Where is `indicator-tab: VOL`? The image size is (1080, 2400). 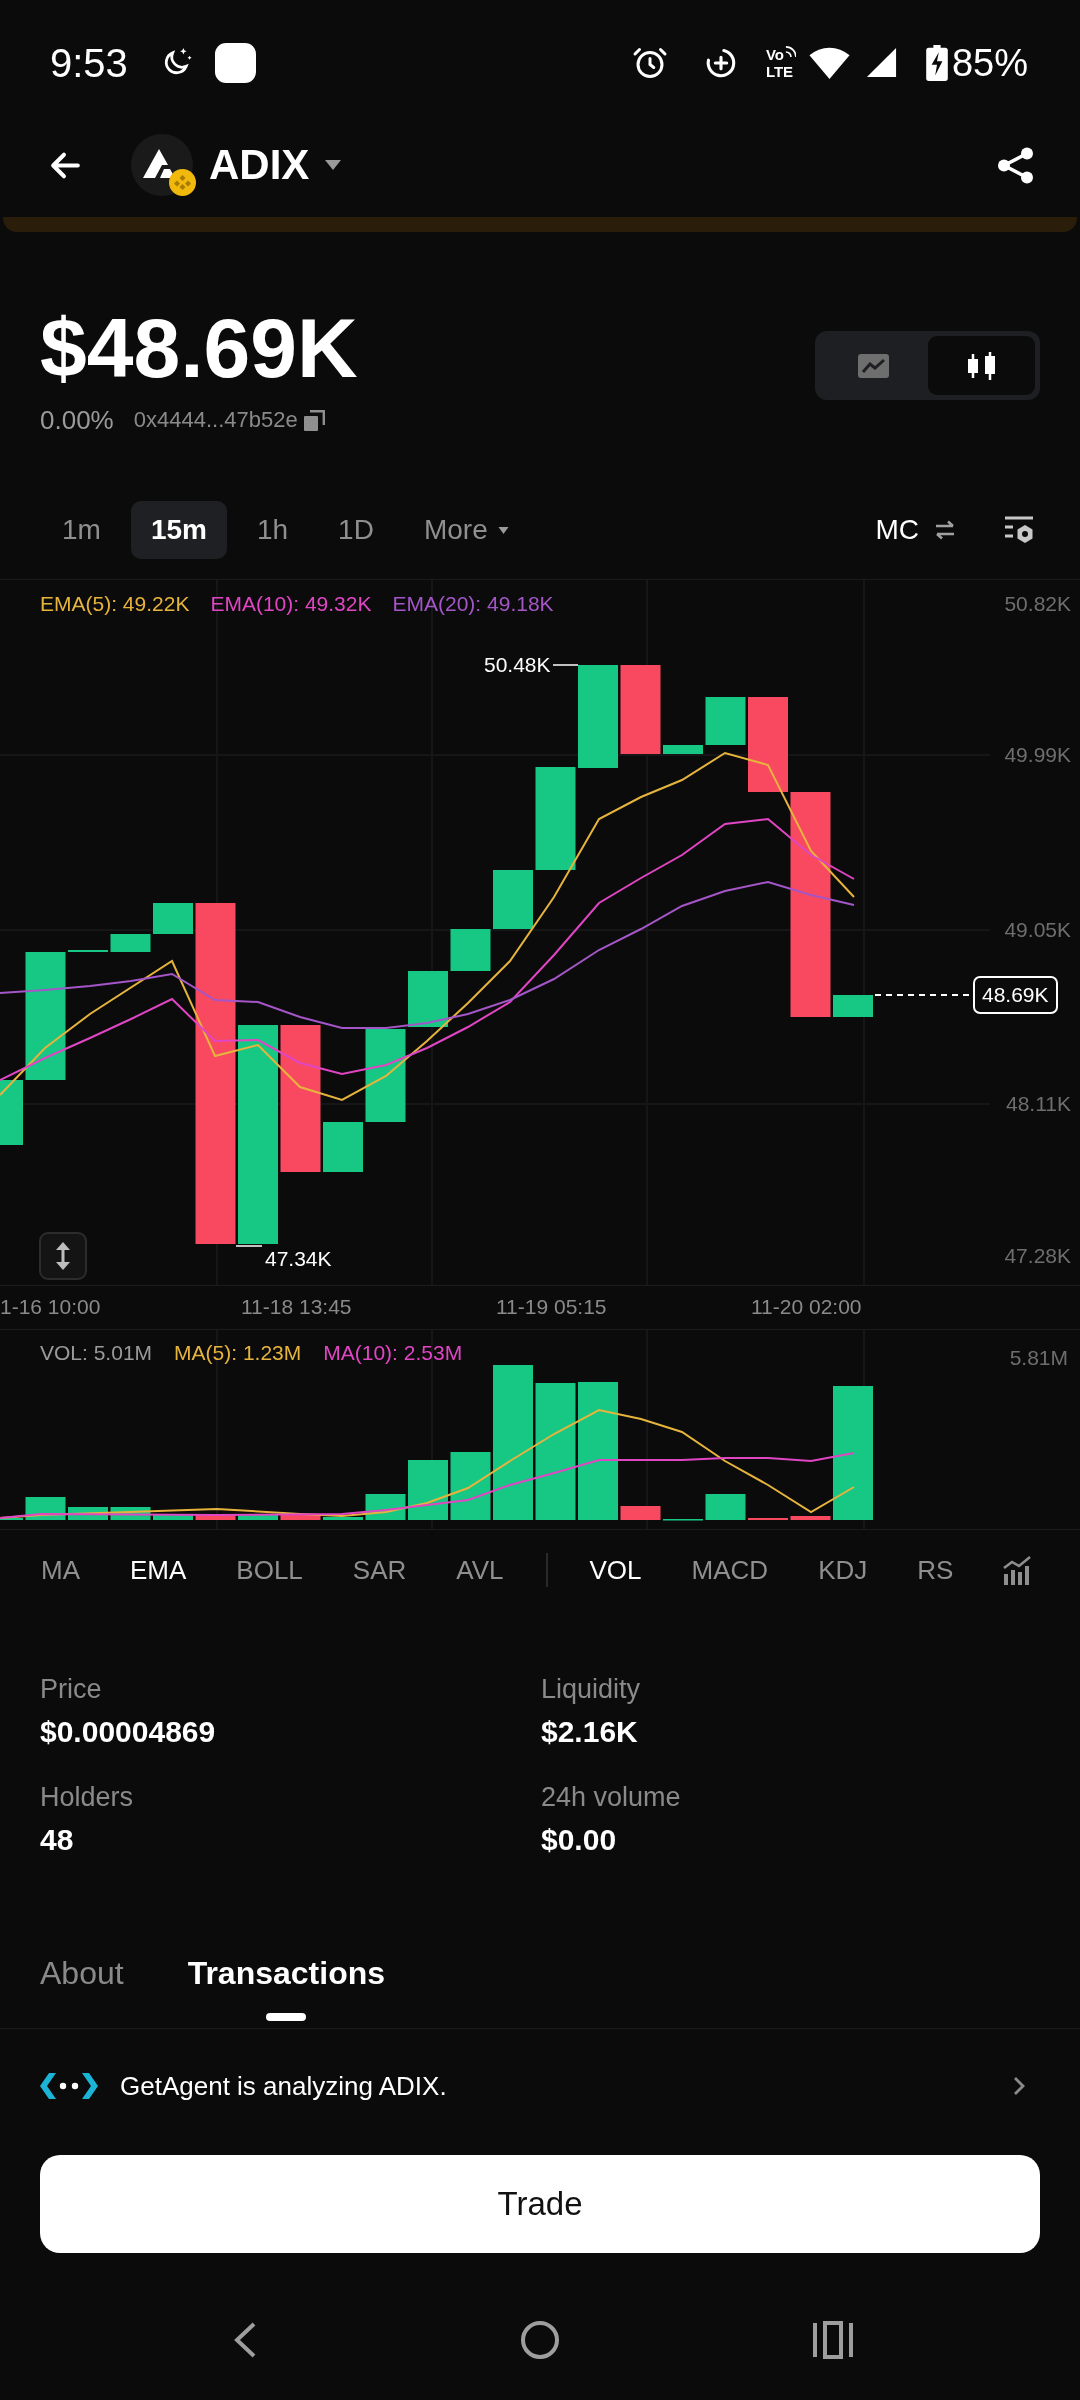
indicator-tab: VOL is located at coordinates (615, 1570).